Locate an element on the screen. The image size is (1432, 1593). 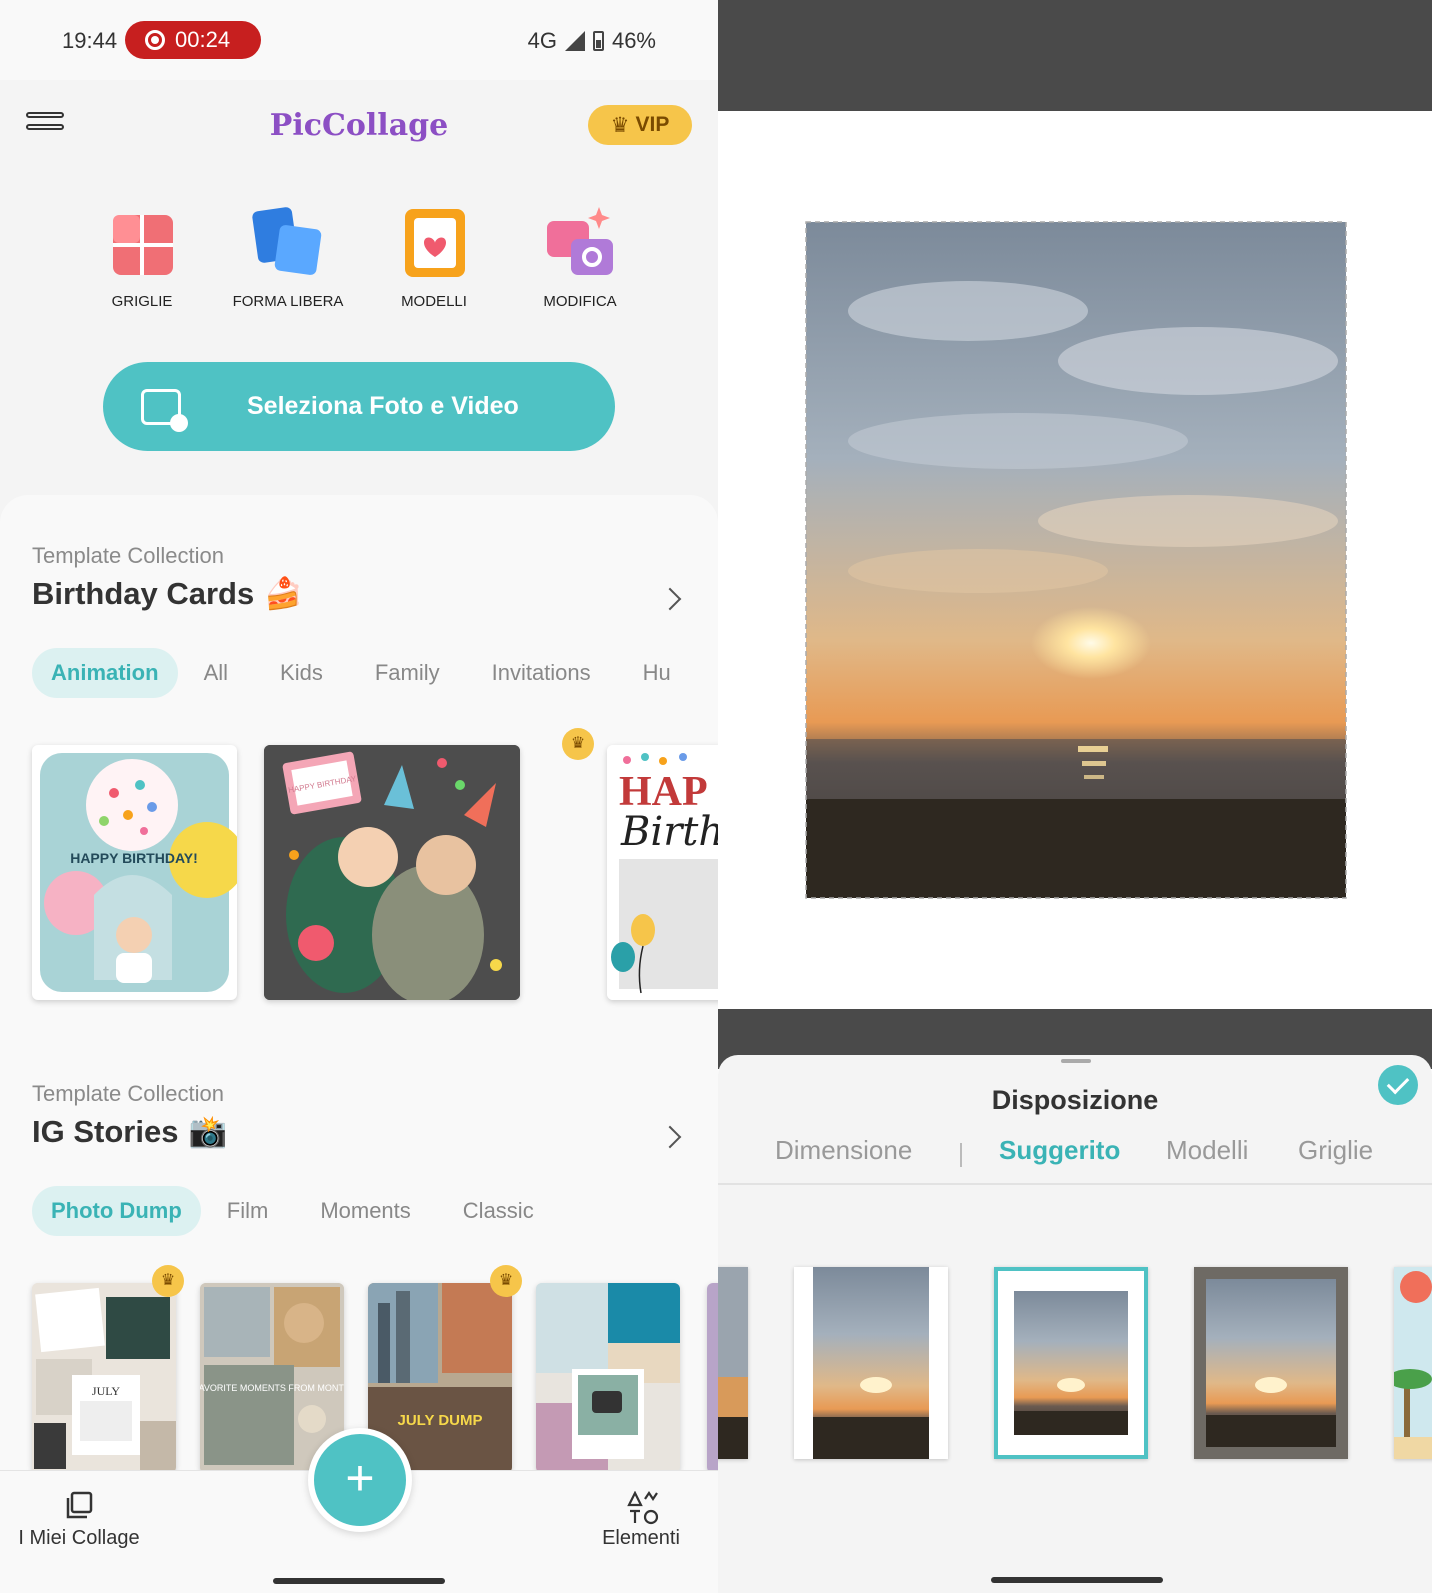
chip-kids: Kids is located at coordinates (301, 673).